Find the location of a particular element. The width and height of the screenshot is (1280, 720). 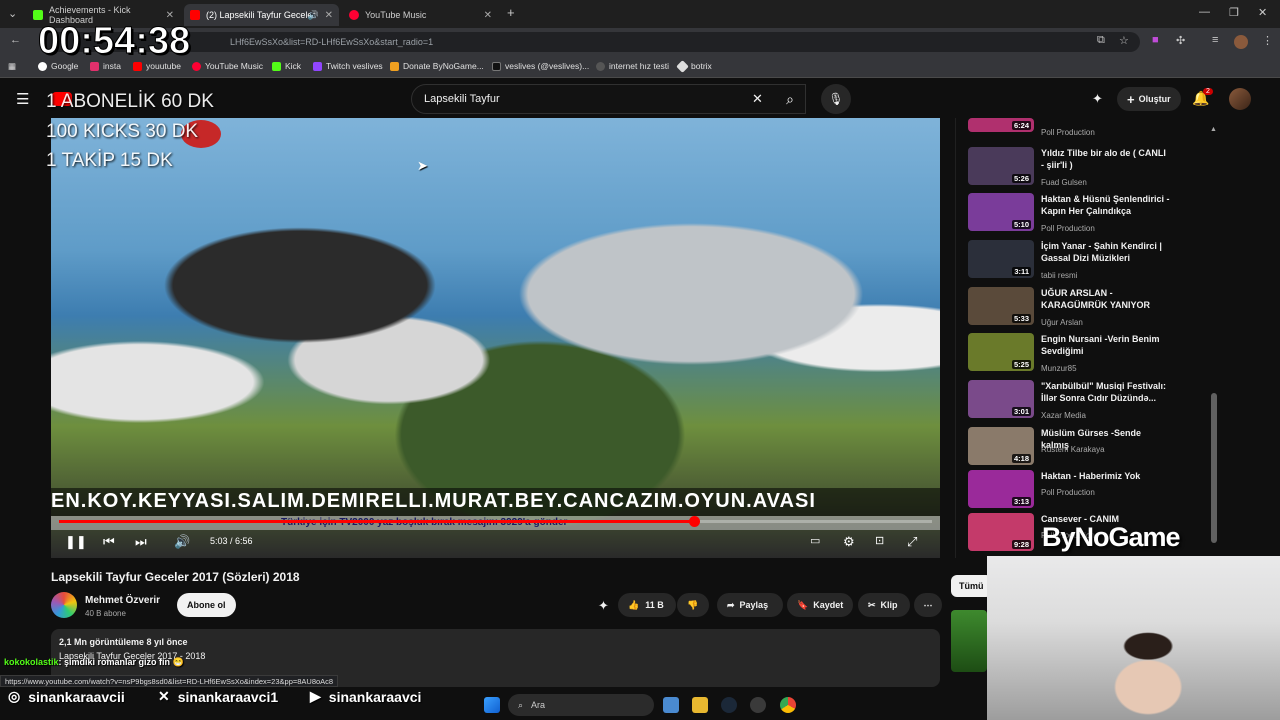

video-thumbnail is located at coordinates (969, 641).